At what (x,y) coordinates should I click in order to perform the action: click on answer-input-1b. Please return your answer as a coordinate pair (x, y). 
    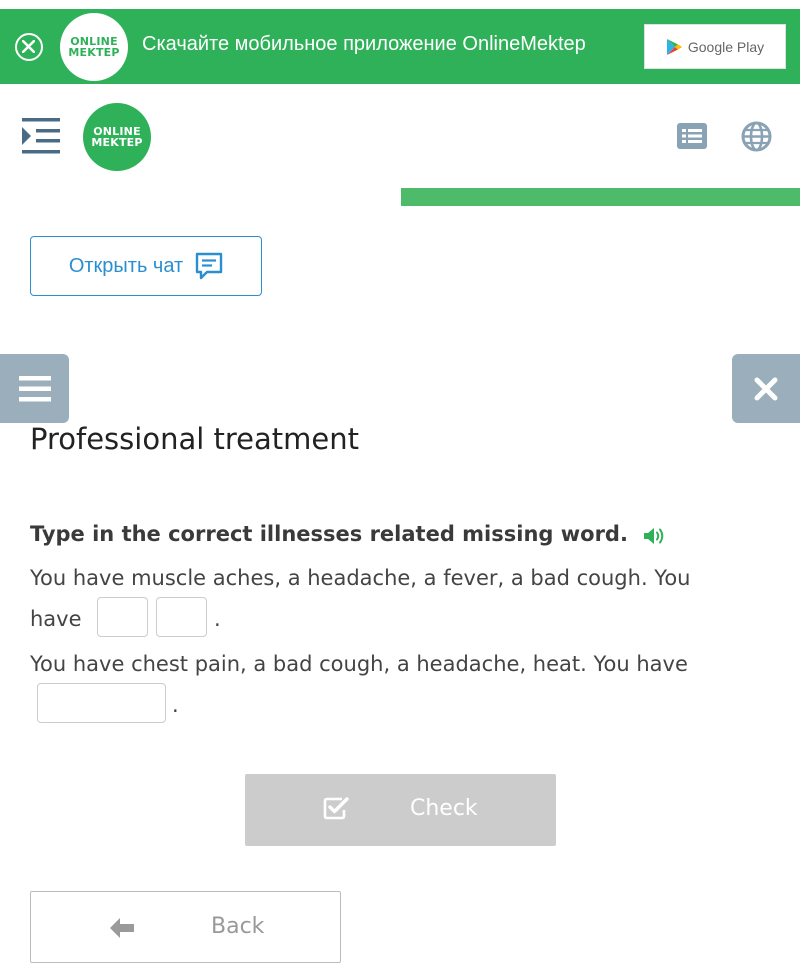
    Looking at the image, I should click on (181, 617).